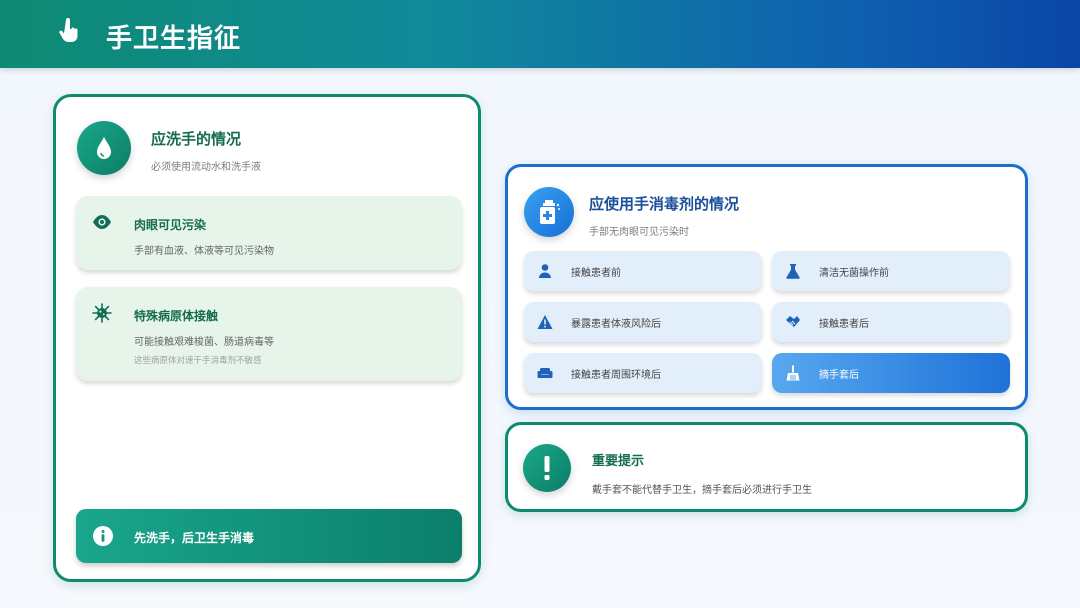  I want to click on water-drop-icon, so click(104, 148).